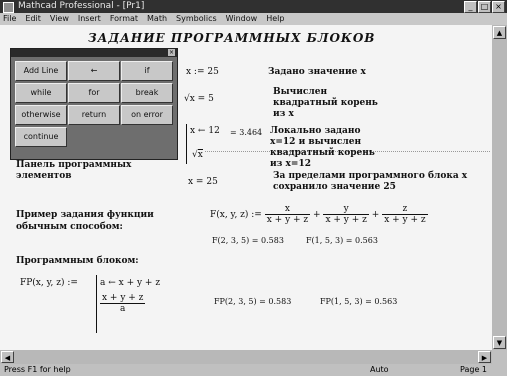 This screenshot has width=507, height=376. I want to click on program-line-2: x + y + za, so click(123, 303).